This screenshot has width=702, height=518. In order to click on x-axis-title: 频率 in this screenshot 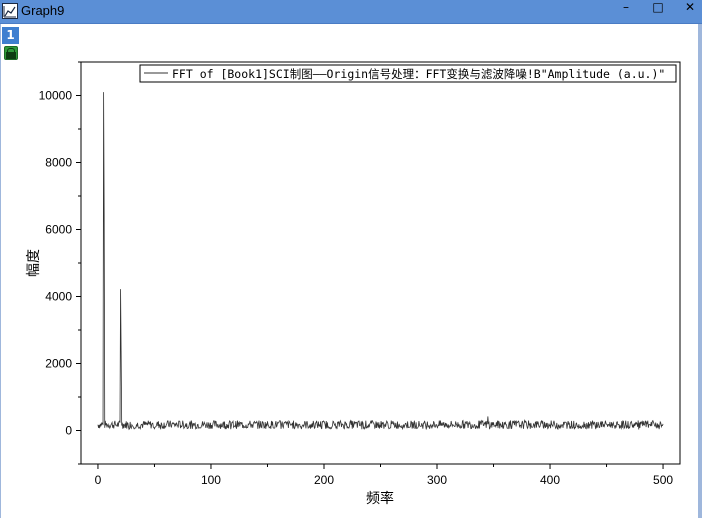, I will do `click(380, 498)`.